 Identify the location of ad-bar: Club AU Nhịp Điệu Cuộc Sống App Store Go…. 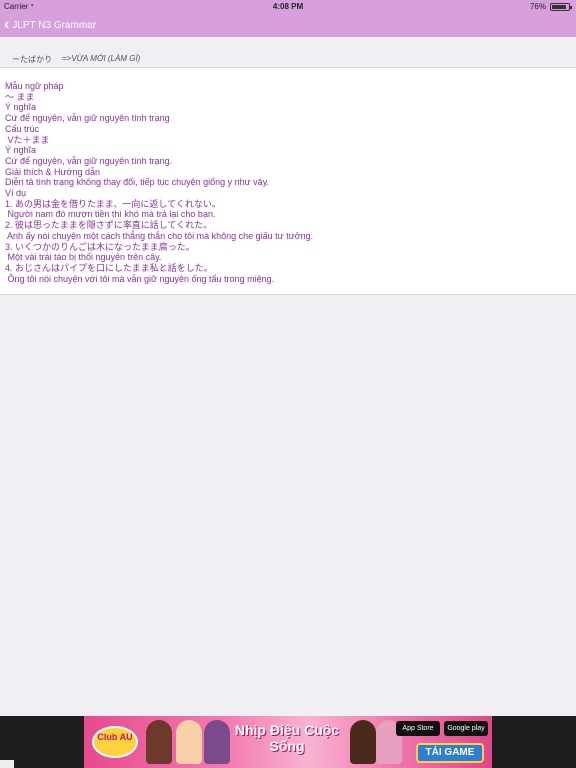
(288, 742).